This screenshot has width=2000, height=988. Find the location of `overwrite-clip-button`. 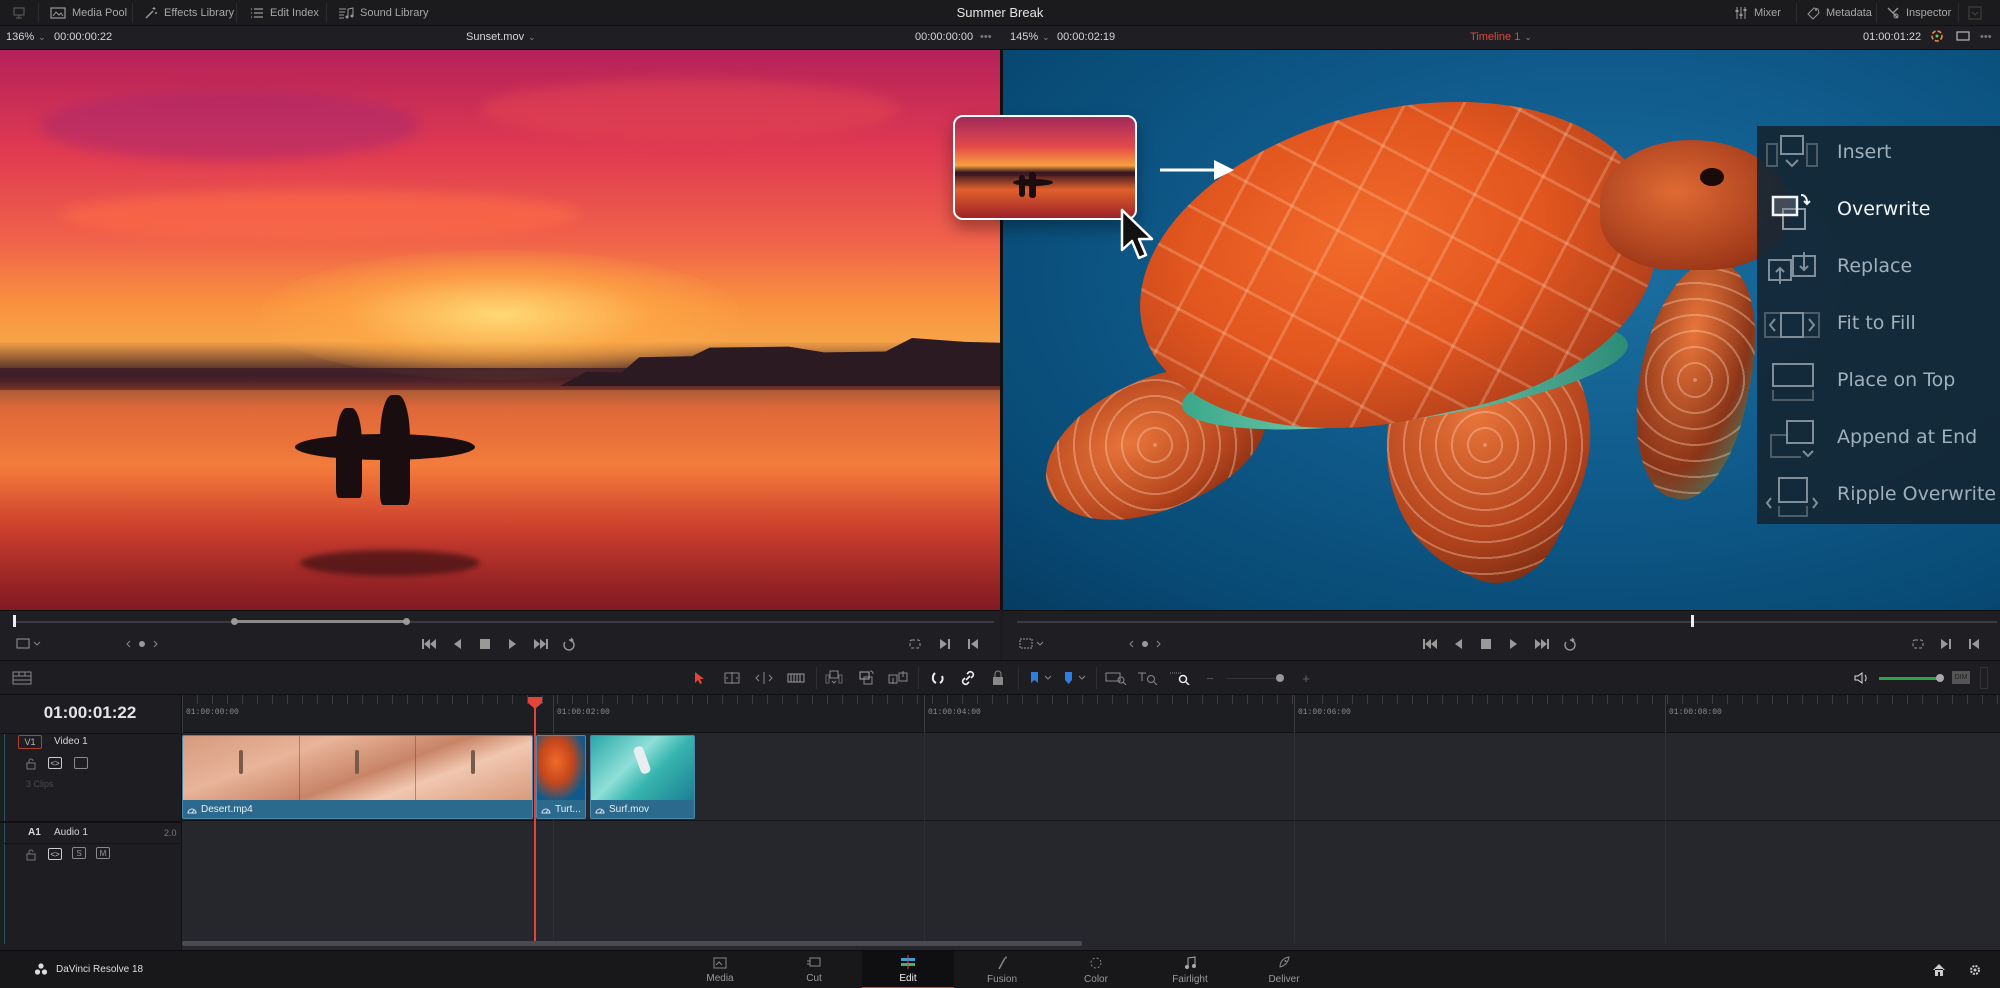

overwrite-clip-button is located at coordinates (866, 678).